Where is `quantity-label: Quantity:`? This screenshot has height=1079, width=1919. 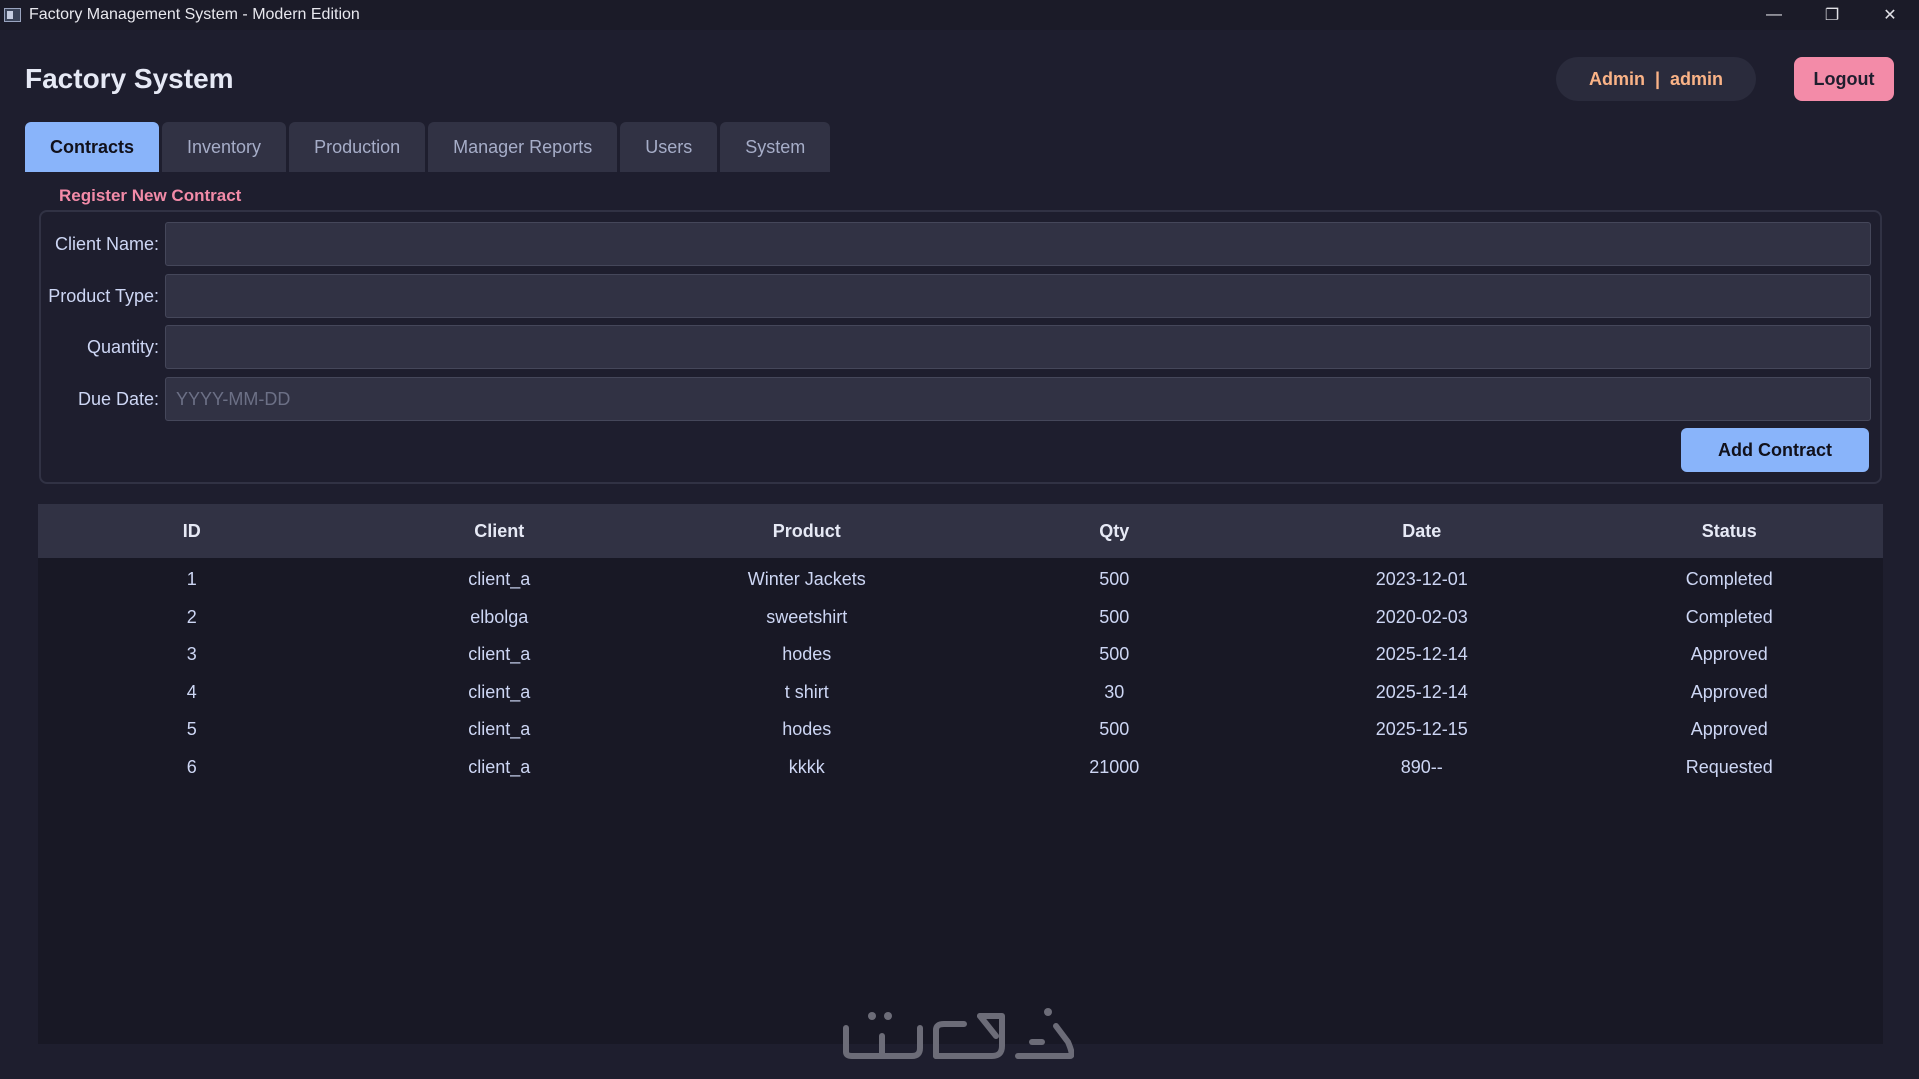
quantity-label: Quantity: is located at coordinates (122, 346).